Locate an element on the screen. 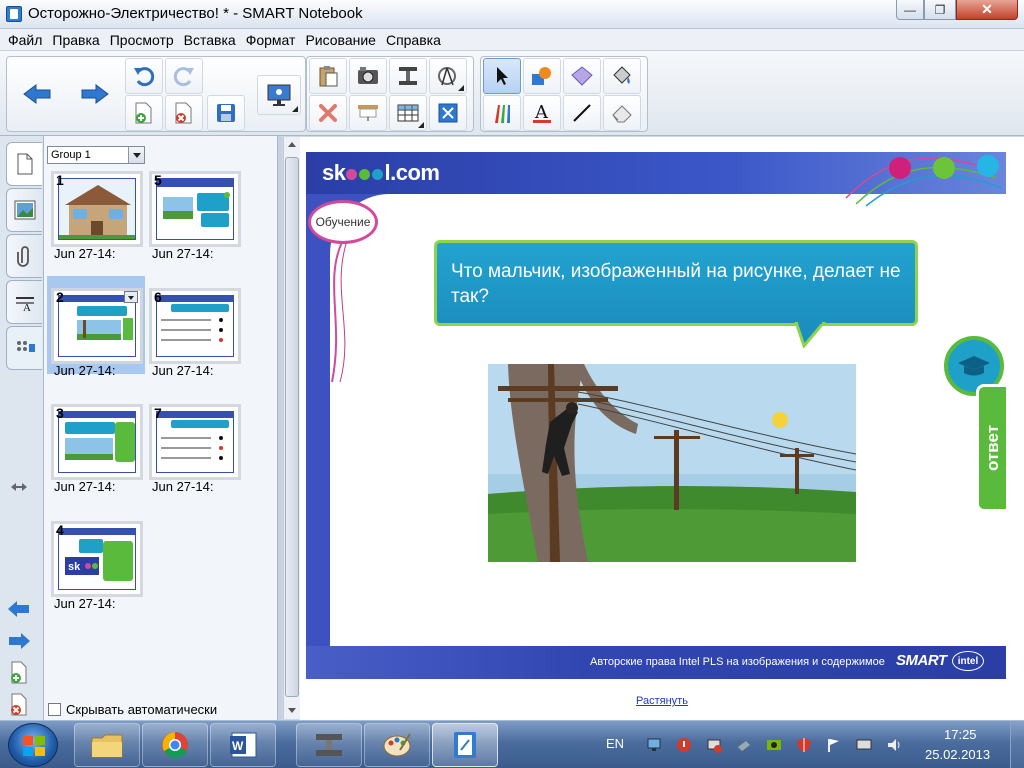 The image size is (1024, 768). full-screen-button is located at coordinates (448, 113).